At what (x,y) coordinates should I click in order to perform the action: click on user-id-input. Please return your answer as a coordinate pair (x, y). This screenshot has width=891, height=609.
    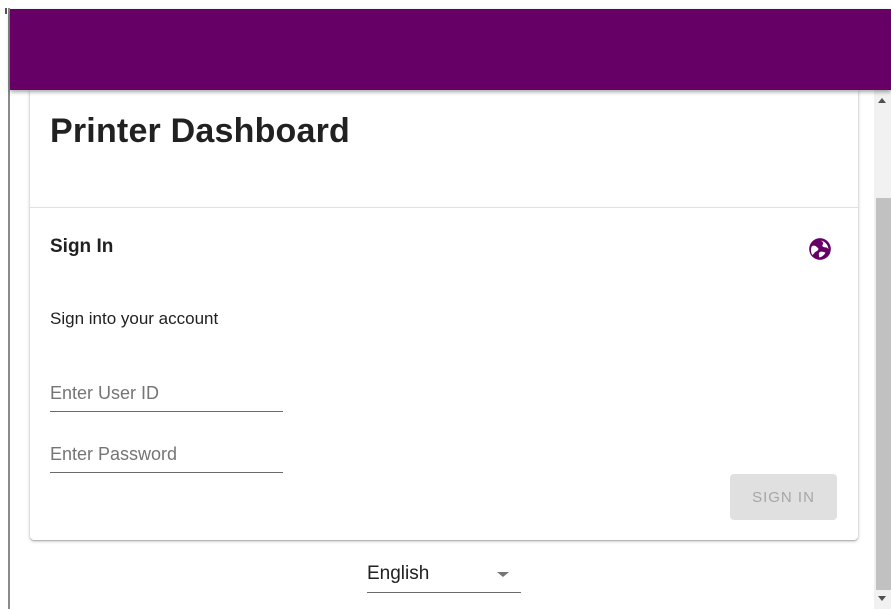
    Looking at the image, I should click on (166, 393).